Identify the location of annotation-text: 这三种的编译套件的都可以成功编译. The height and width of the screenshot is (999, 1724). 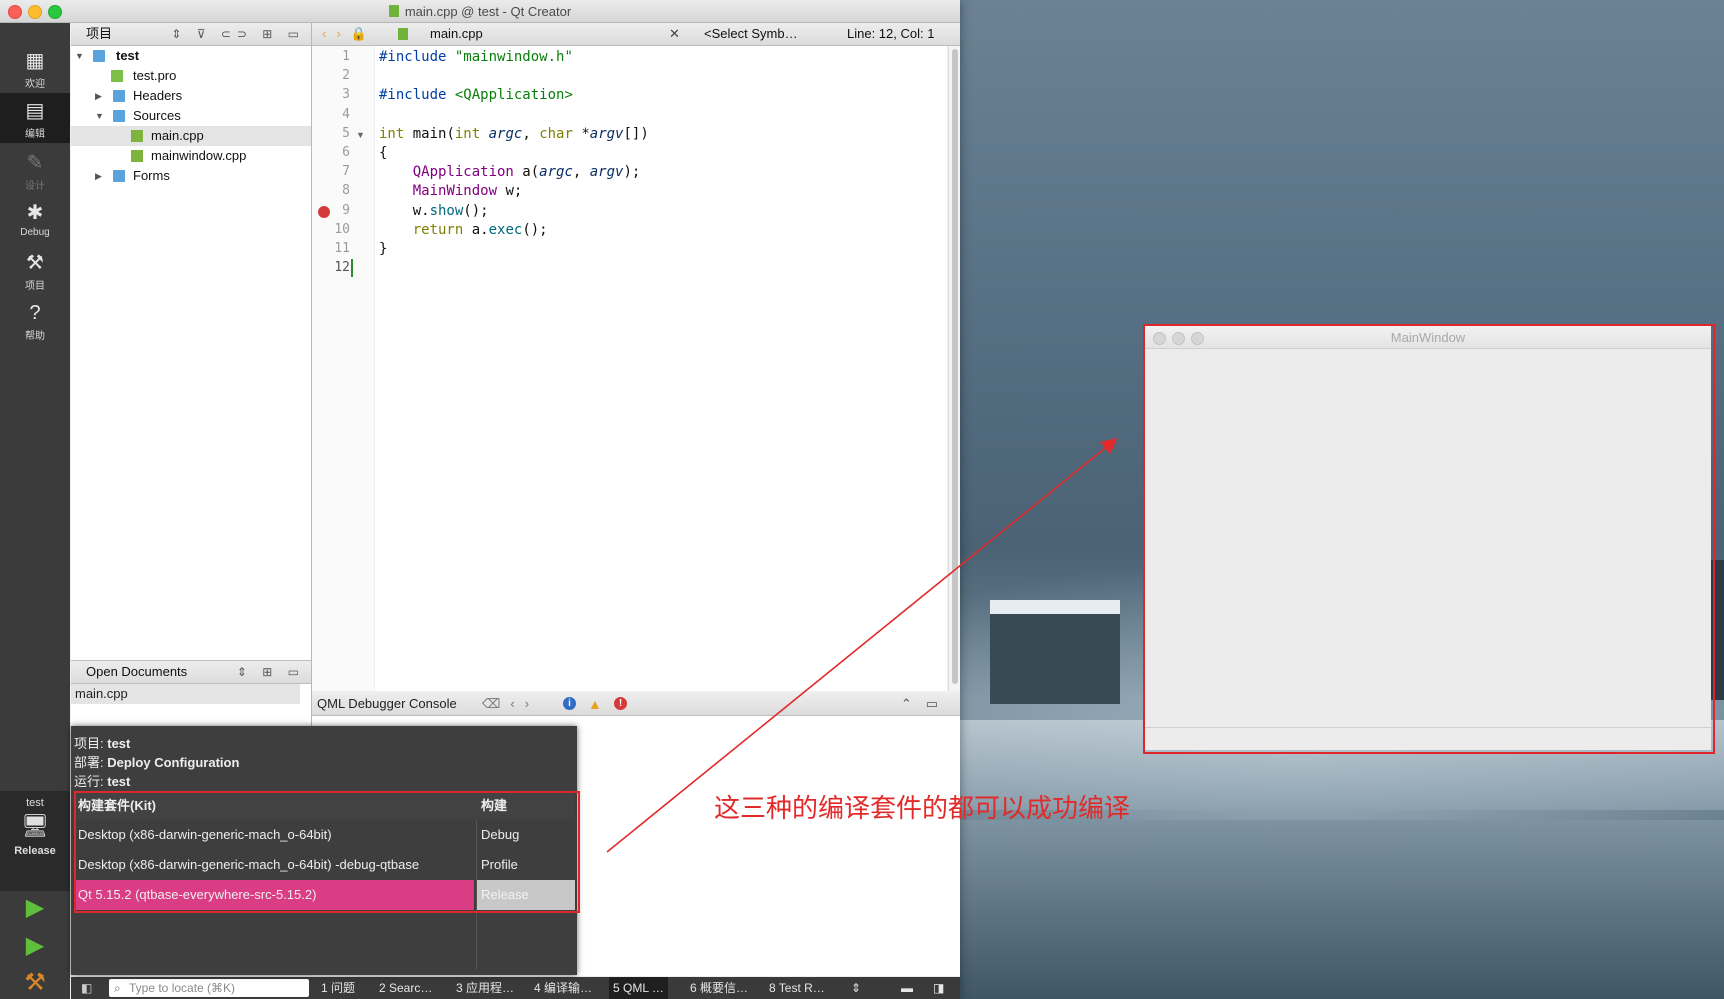
(922, 809).